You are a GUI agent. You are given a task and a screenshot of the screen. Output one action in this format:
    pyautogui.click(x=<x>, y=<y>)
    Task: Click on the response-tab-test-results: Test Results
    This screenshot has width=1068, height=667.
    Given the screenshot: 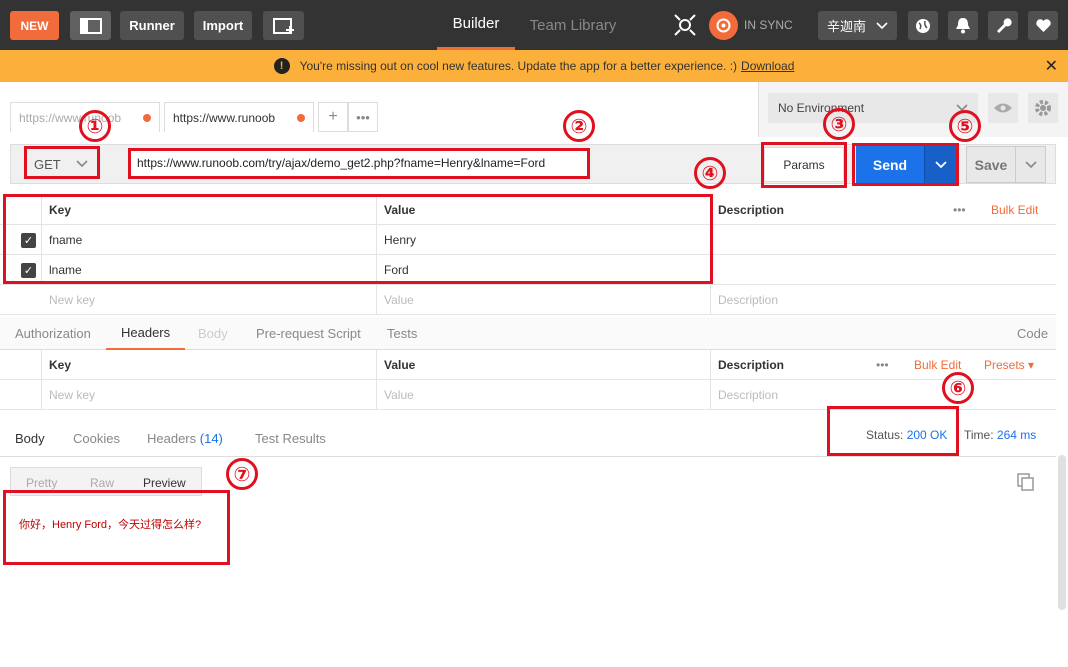 What is the action you would take?
    pyautogui.click(x=290, y=438)
    